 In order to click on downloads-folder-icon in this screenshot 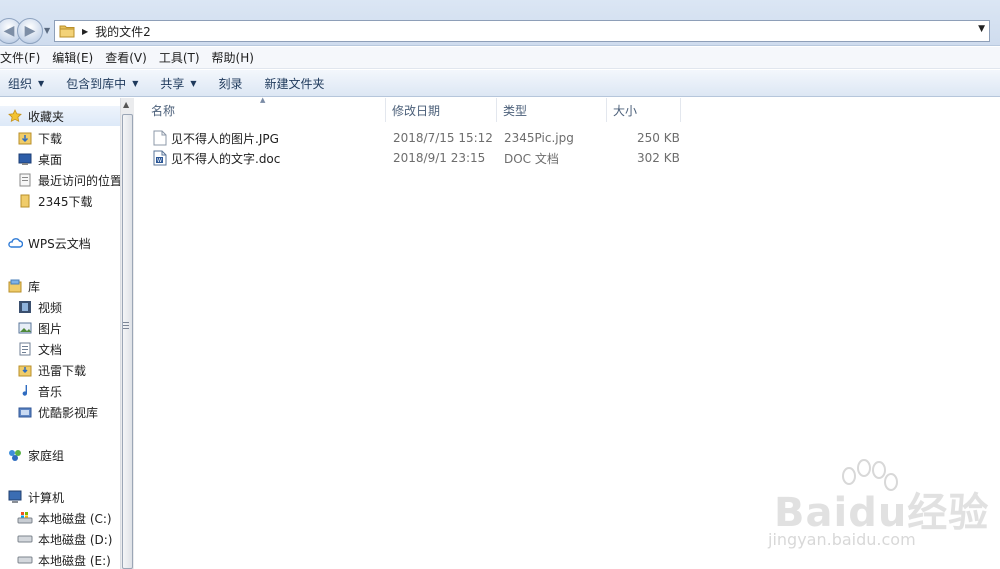, I will do `click(25, 138)`.